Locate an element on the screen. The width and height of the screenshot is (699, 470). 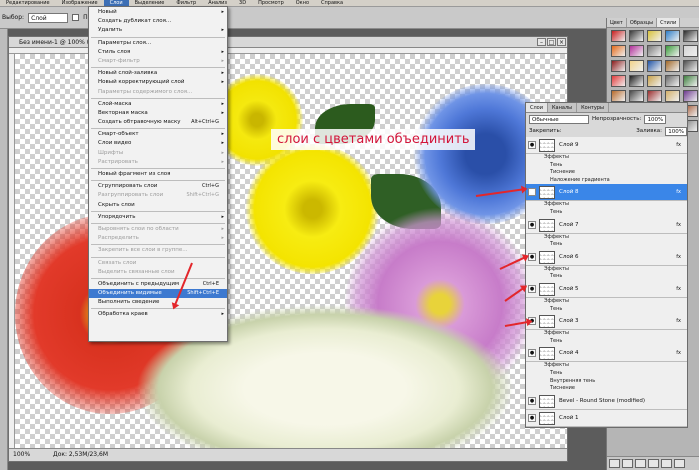
minimize-icon: – is located at coordinates (541, 42).